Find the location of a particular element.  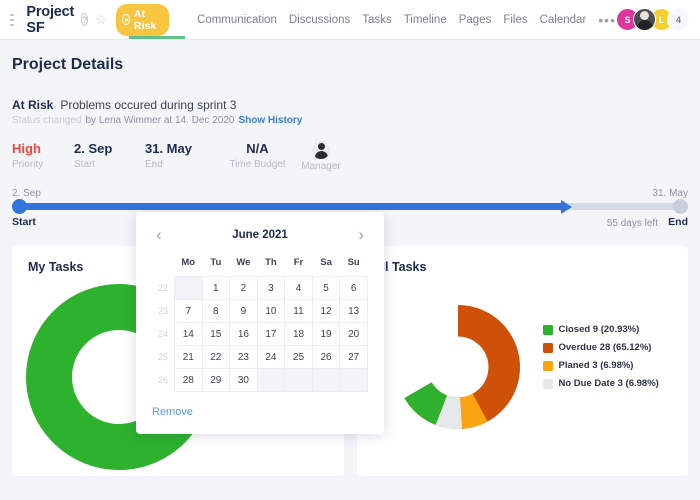

star-icon: ☆ is located at coordinates (101, 20).